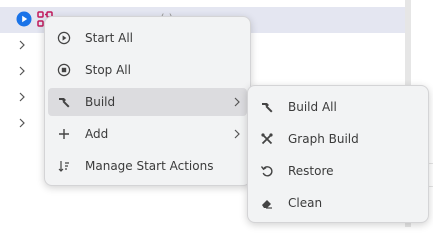  I want to click on menu-item-label: Add, so click(97, 134).